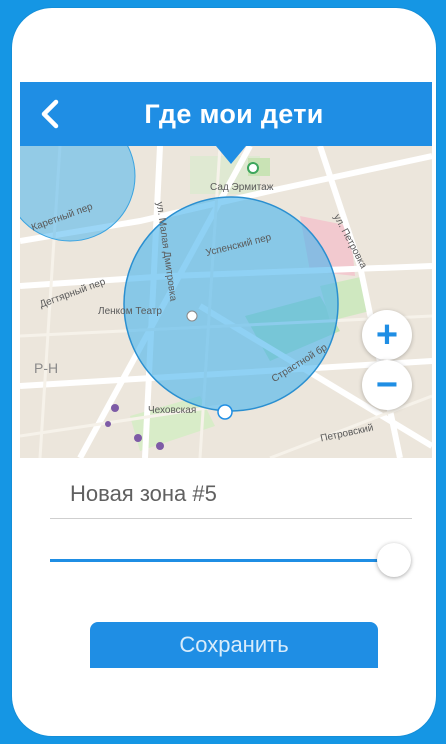 Image resolution: width=446 pixels, height=744 pixels. I want to click on save-button: Сохранить, so click(234, 645).